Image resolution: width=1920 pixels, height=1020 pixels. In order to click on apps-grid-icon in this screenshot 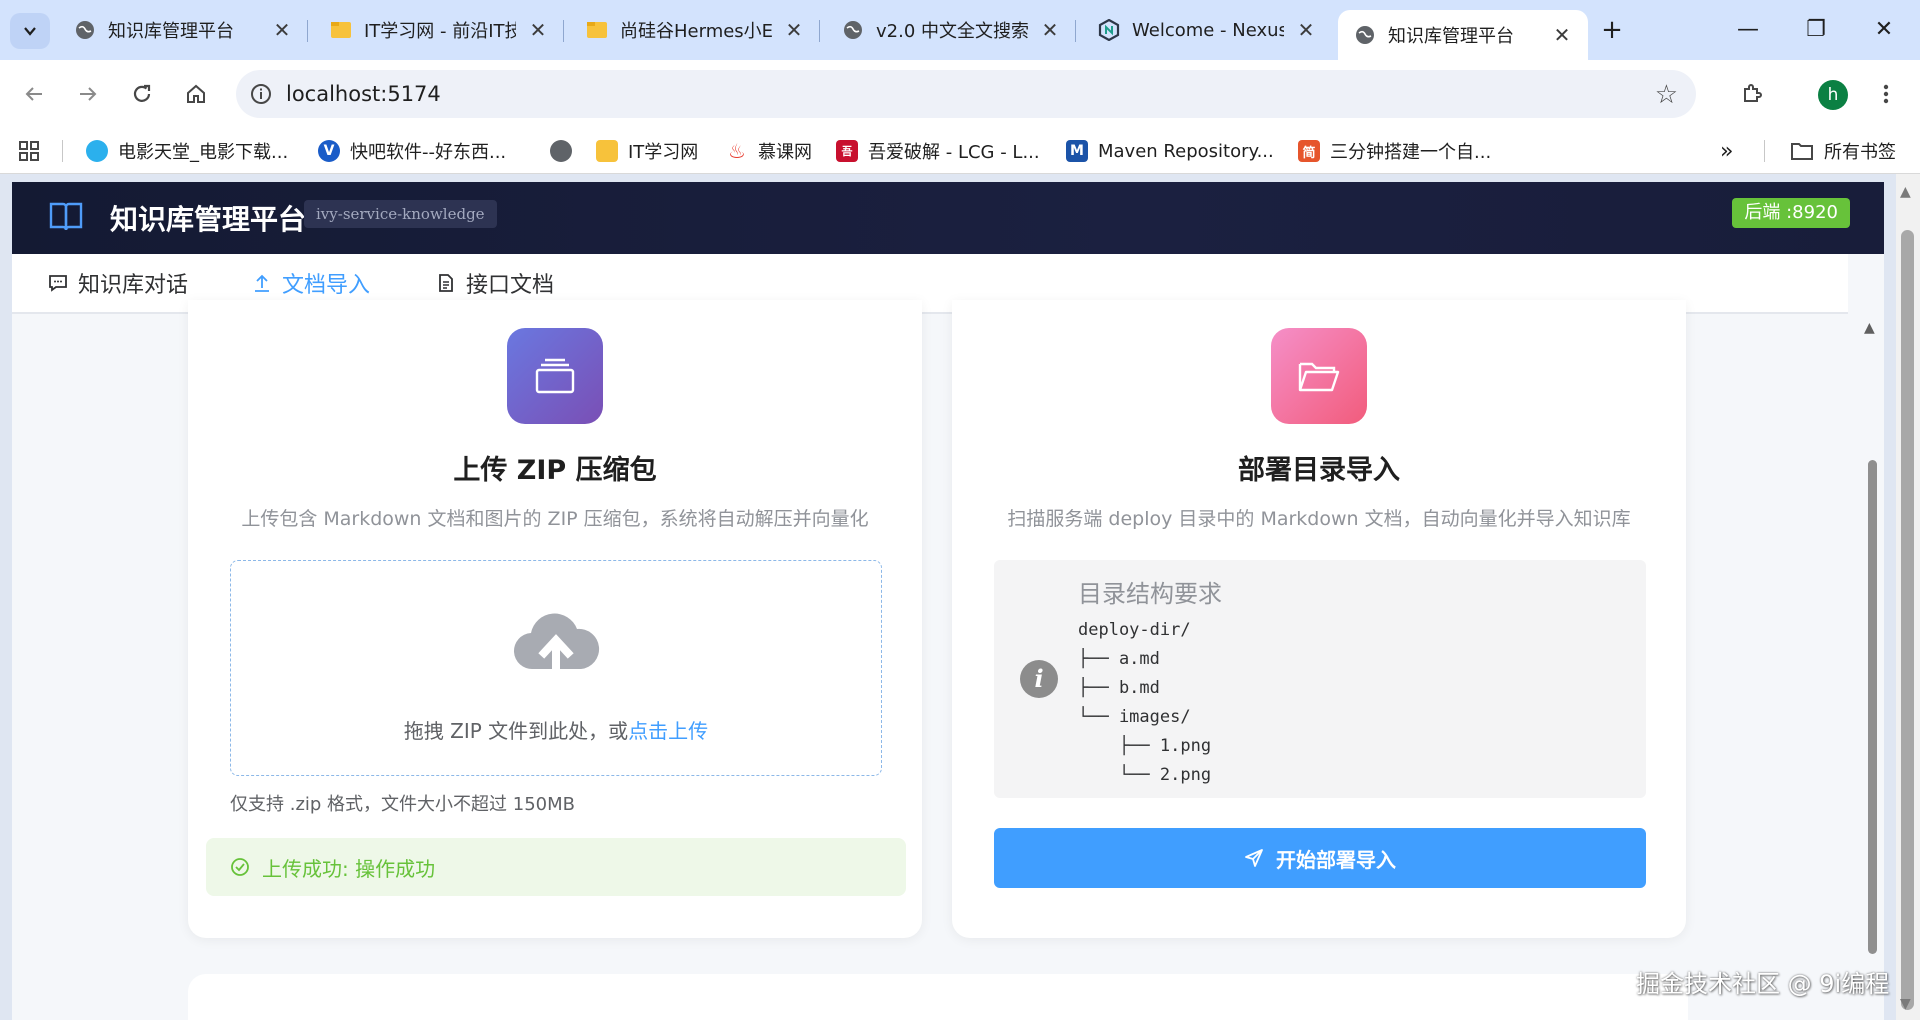, I will do `click(29, 151)`.